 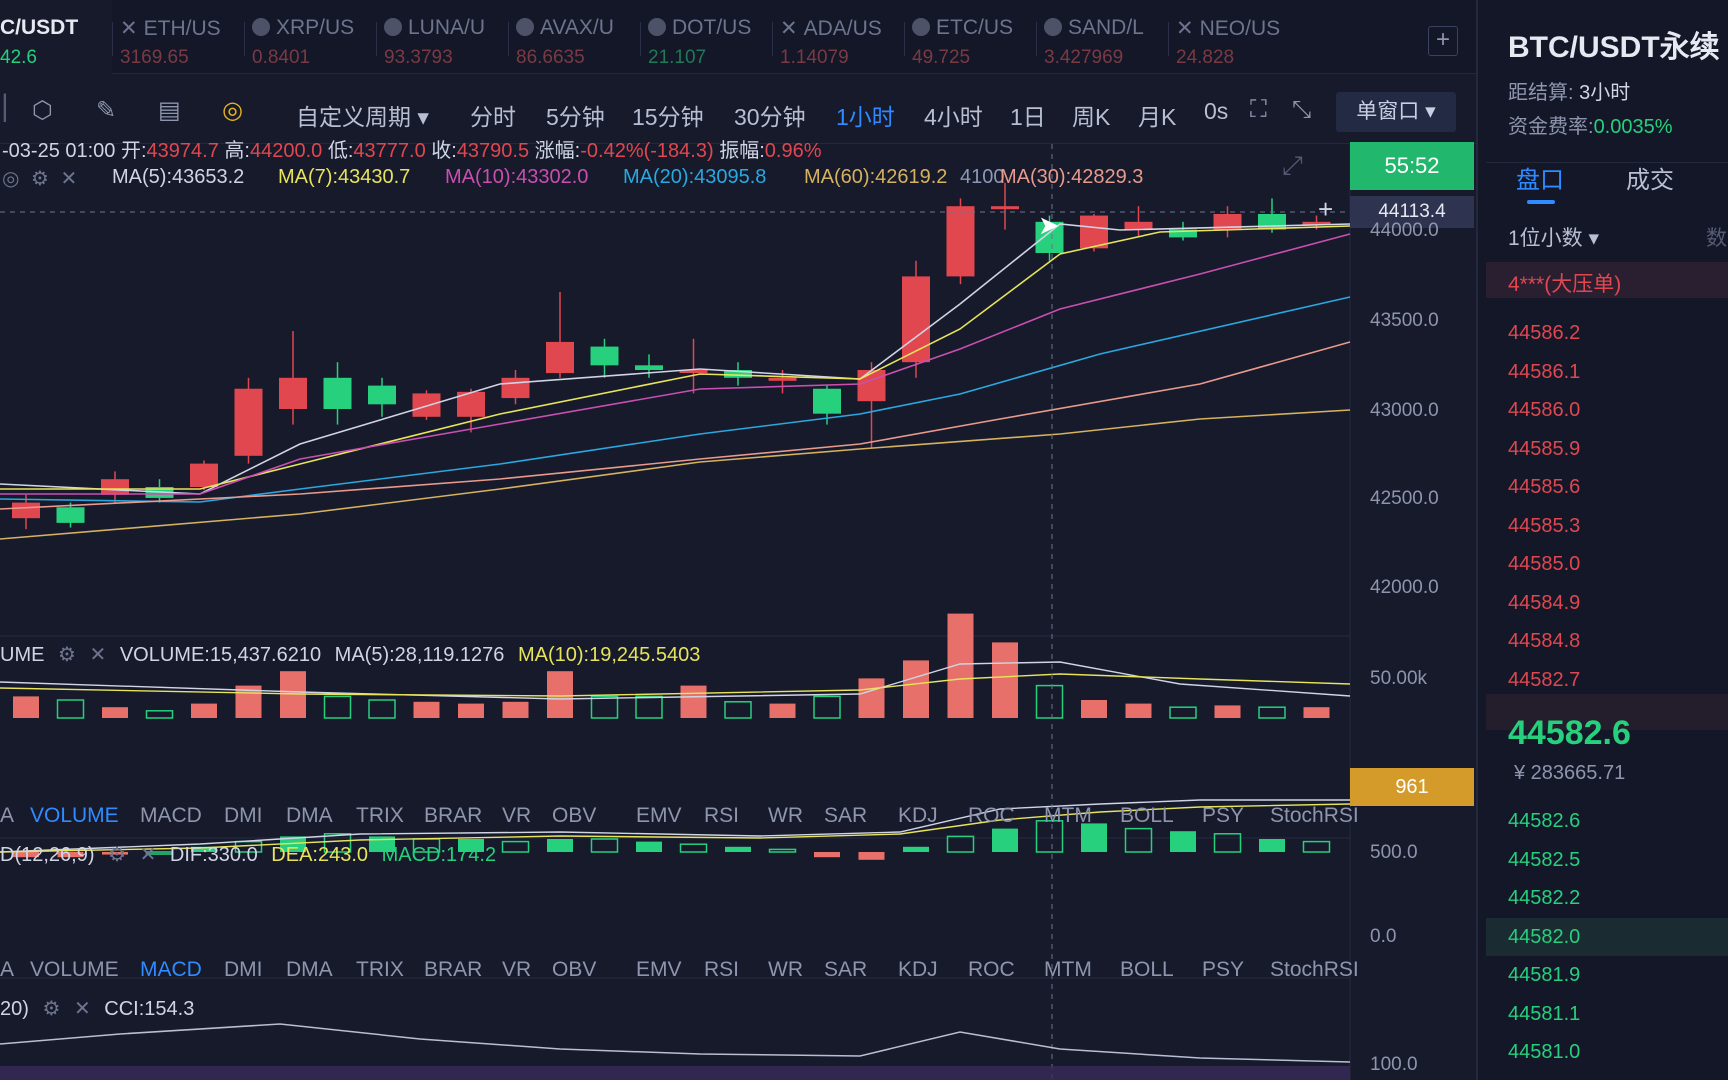 I want to click on fullscreen-icon: ⛶, so click(x=1258, y=110).